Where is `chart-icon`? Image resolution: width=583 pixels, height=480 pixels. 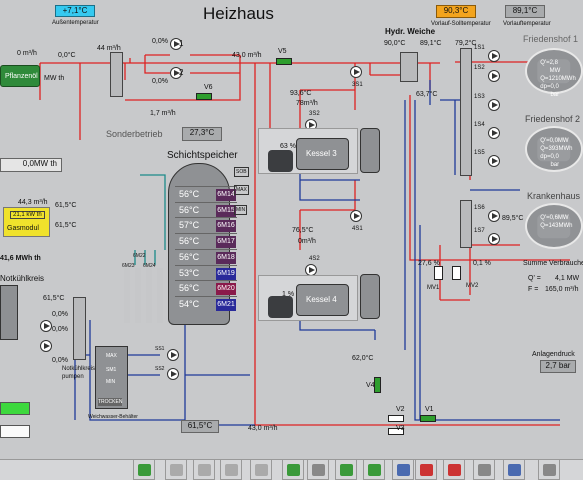
chart-icon is located at coordinates (426, 470).